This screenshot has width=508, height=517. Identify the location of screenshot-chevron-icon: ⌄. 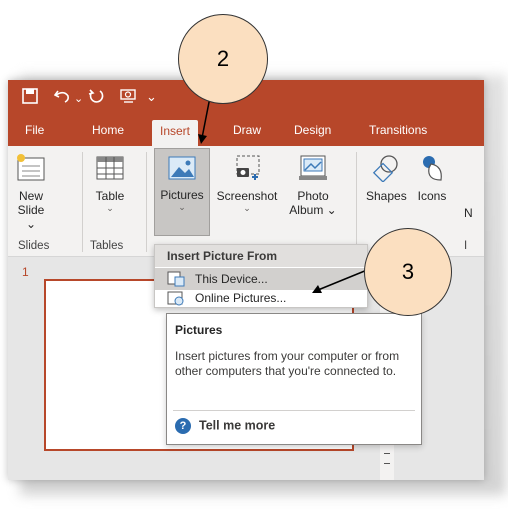
(247, 208).